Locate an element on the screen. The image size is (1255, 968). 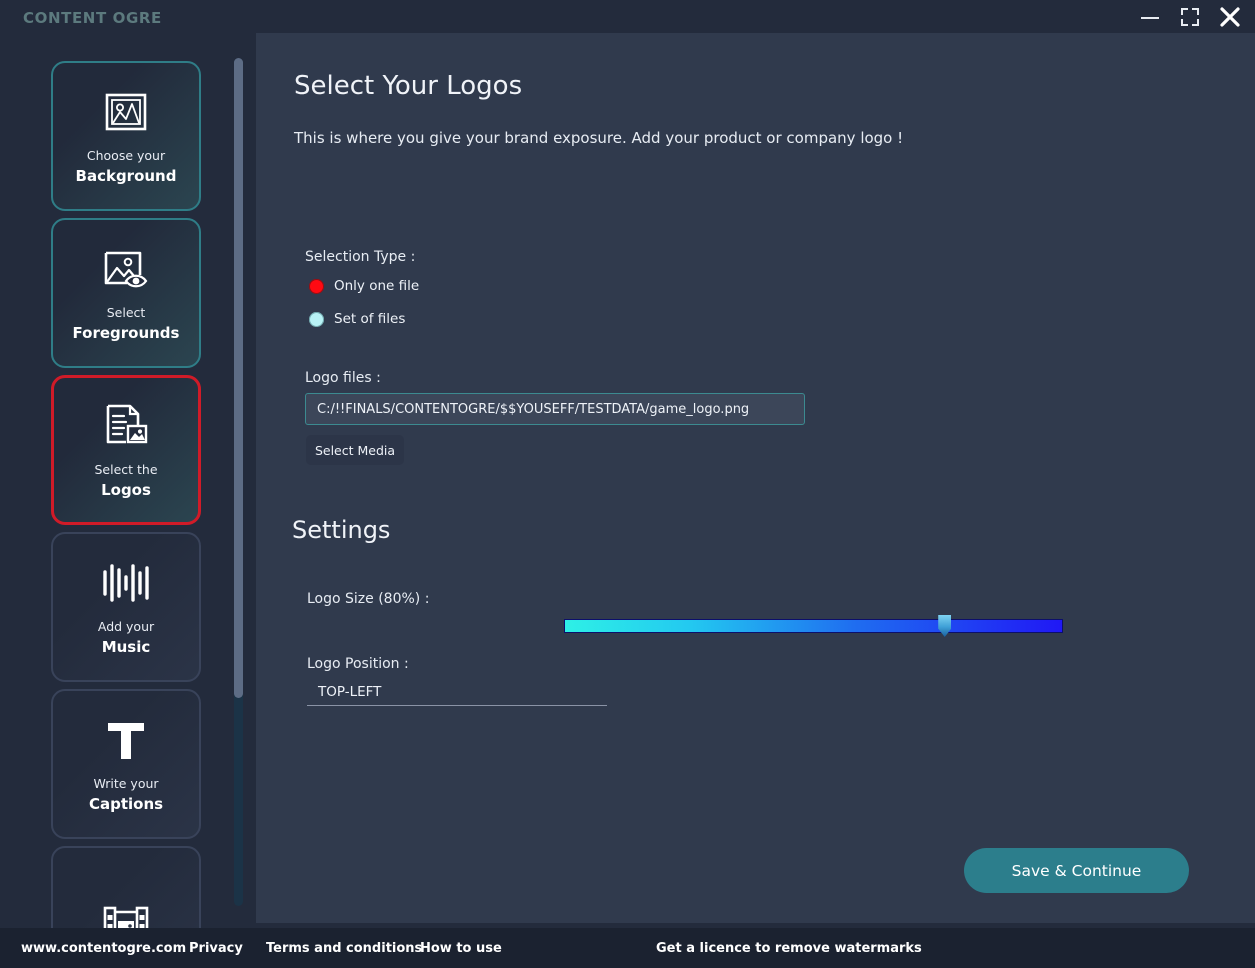
sidebar-item-video is located at coordinates (126, 887).